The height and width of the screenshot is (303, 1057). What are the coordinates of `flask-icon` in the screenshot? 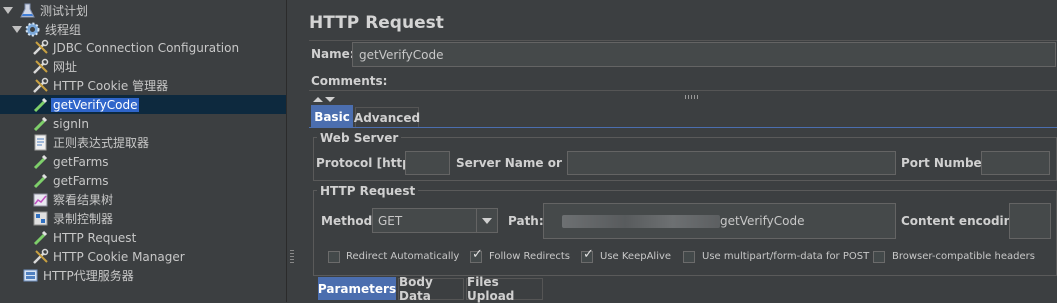 It's located at (27, 10).